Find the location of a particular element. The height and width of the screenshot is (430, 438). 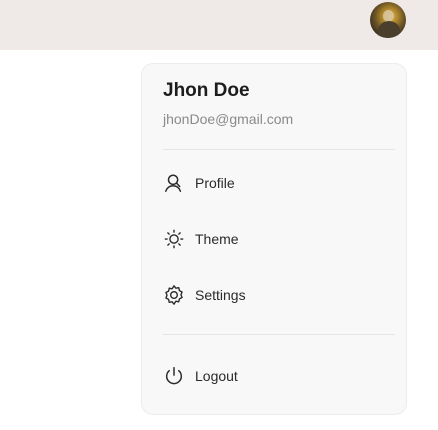

sun-icon is located at coordinates (174, 239).